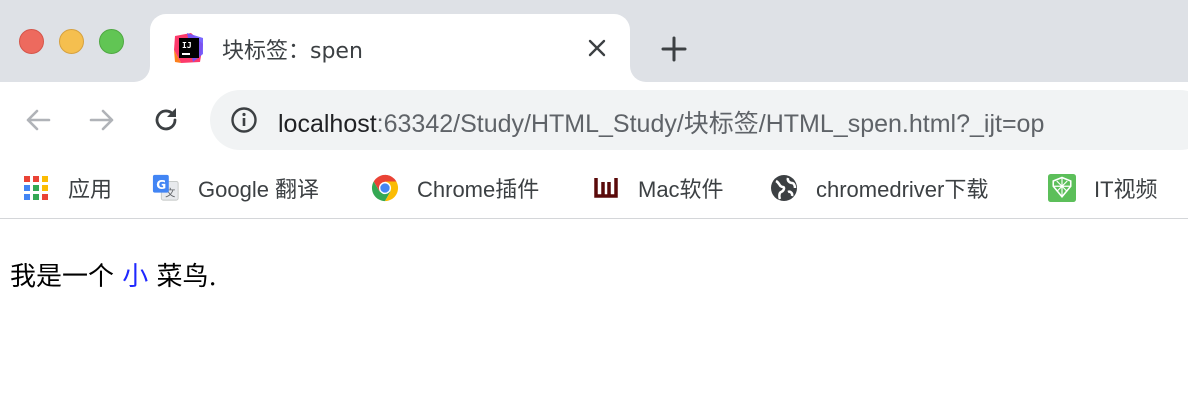  Describe the element at coordinates (36, 188) in the screenshot. I see `apps-grid-icon` at that location.